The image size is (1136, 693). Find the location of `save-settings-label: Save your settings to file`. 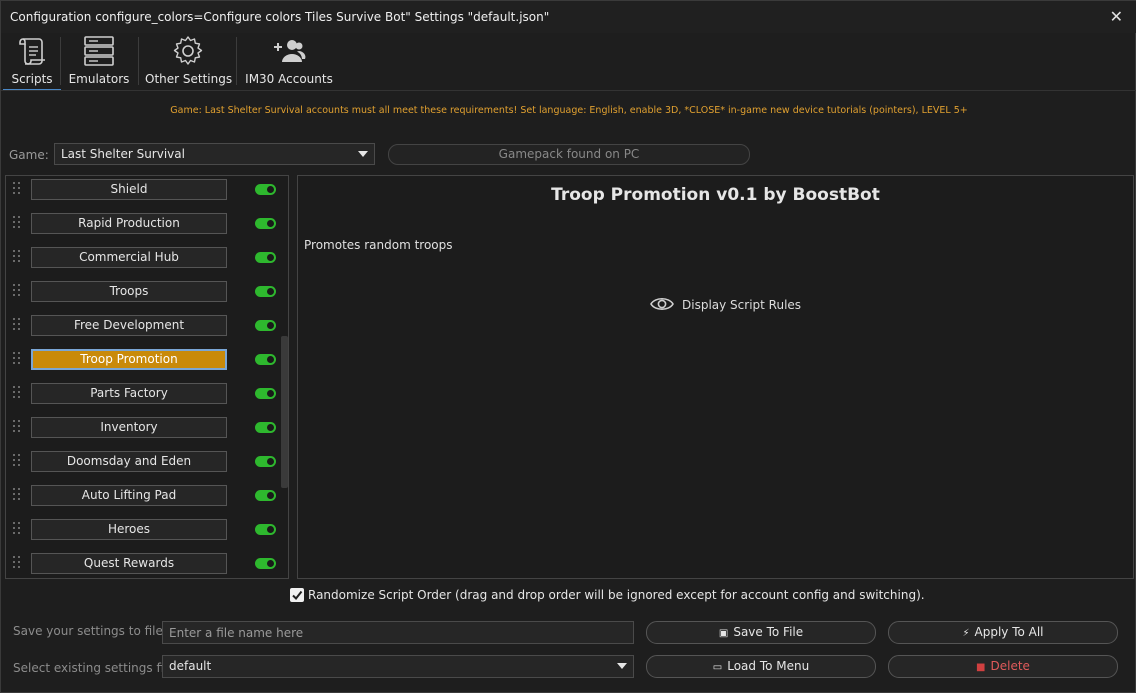

save-settings-label: Save your settings to file is located at coordinates (88, 631).